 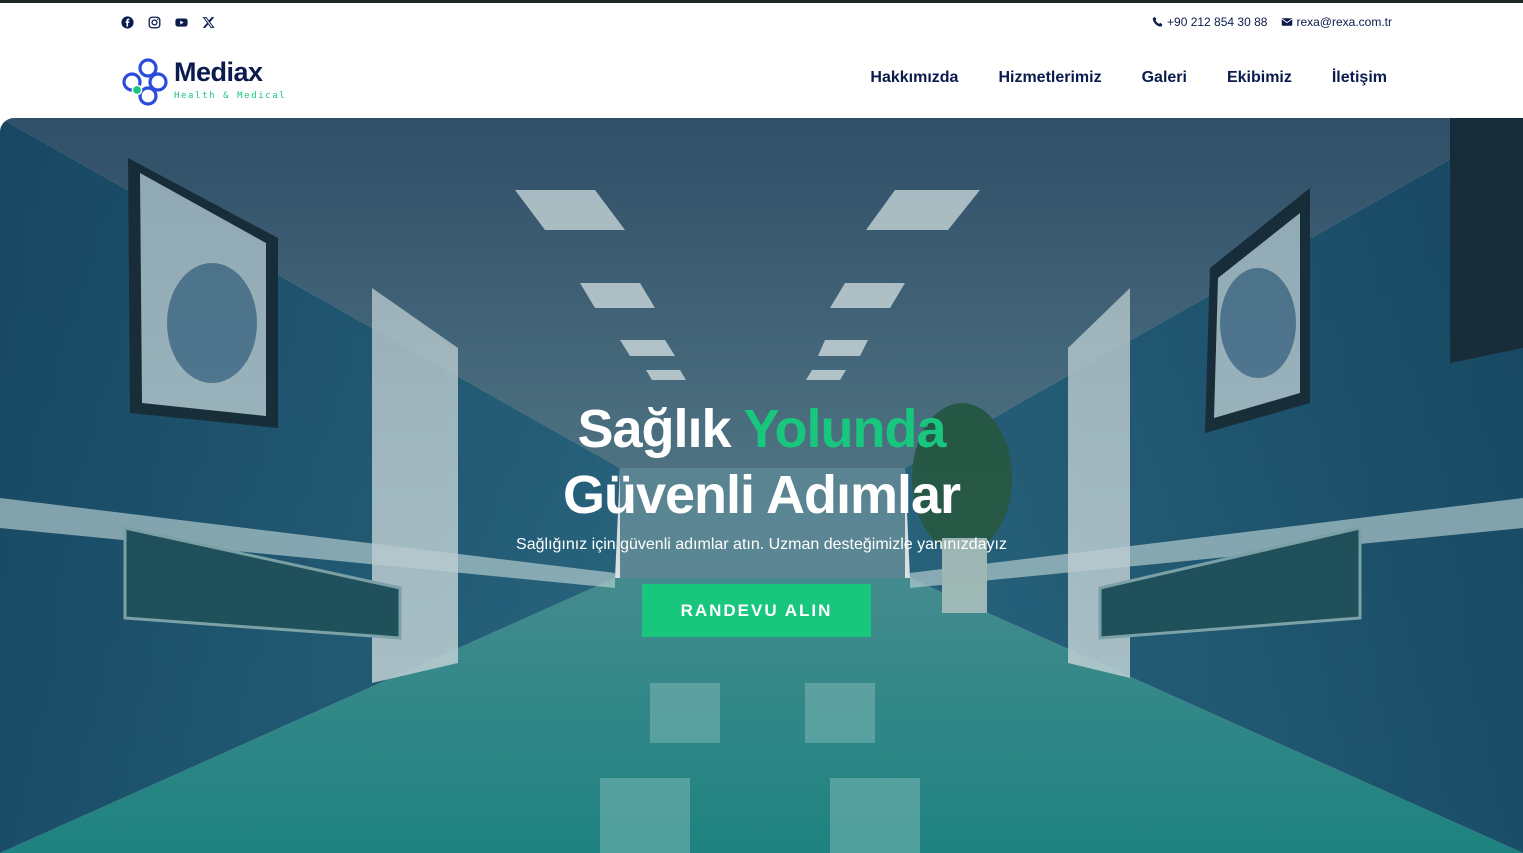 I want to click on email-link: rexa@rexa.com.tr, so click(x=1336, y=22).